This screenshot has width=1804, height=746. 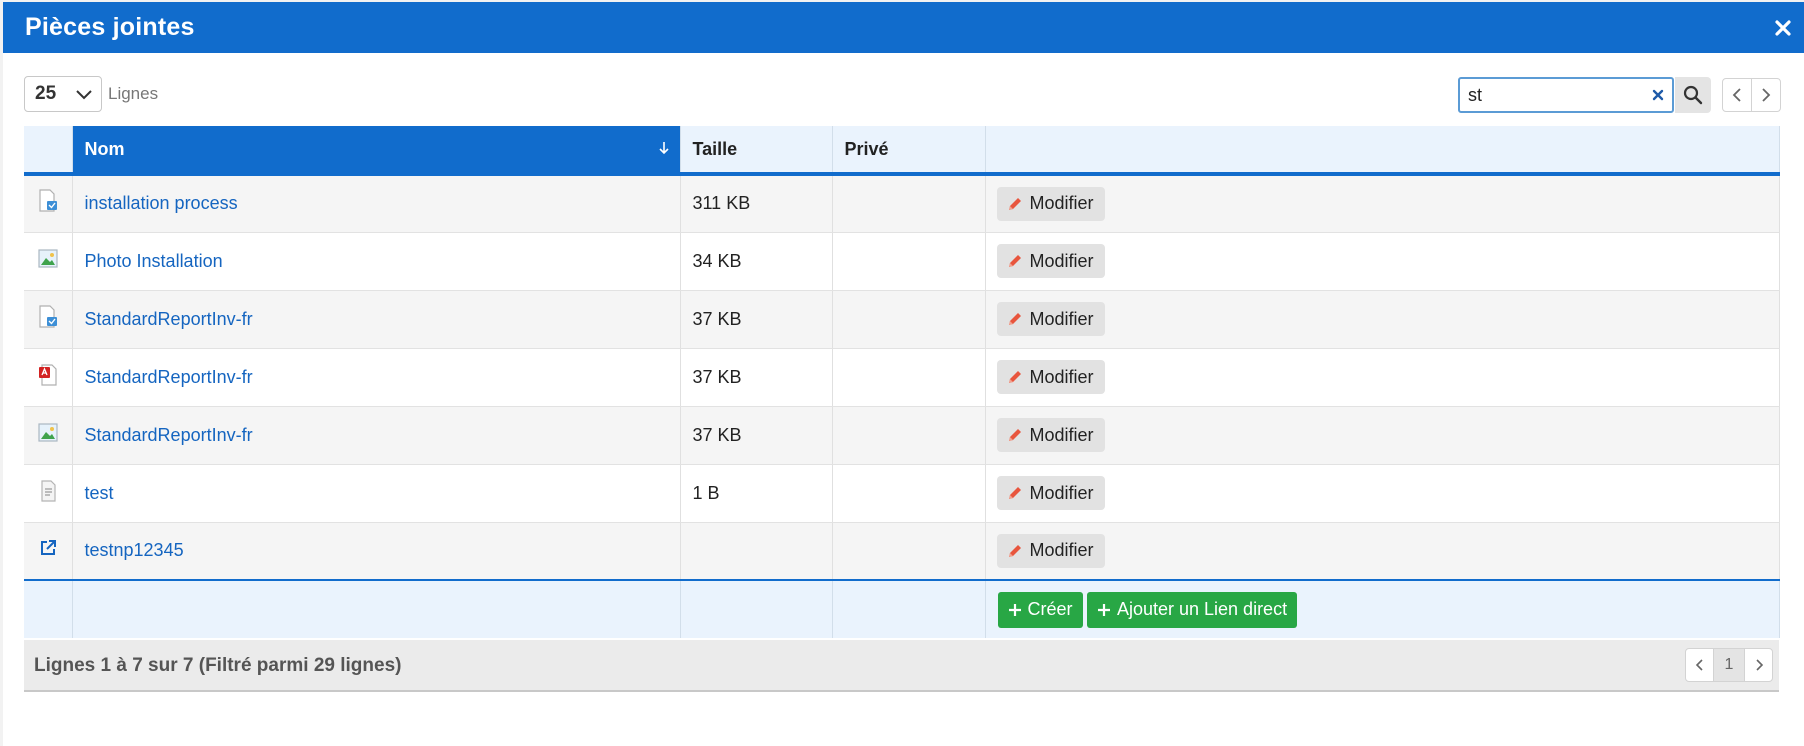 I want to click on file-name-link: test, so click(x=99, y=493).